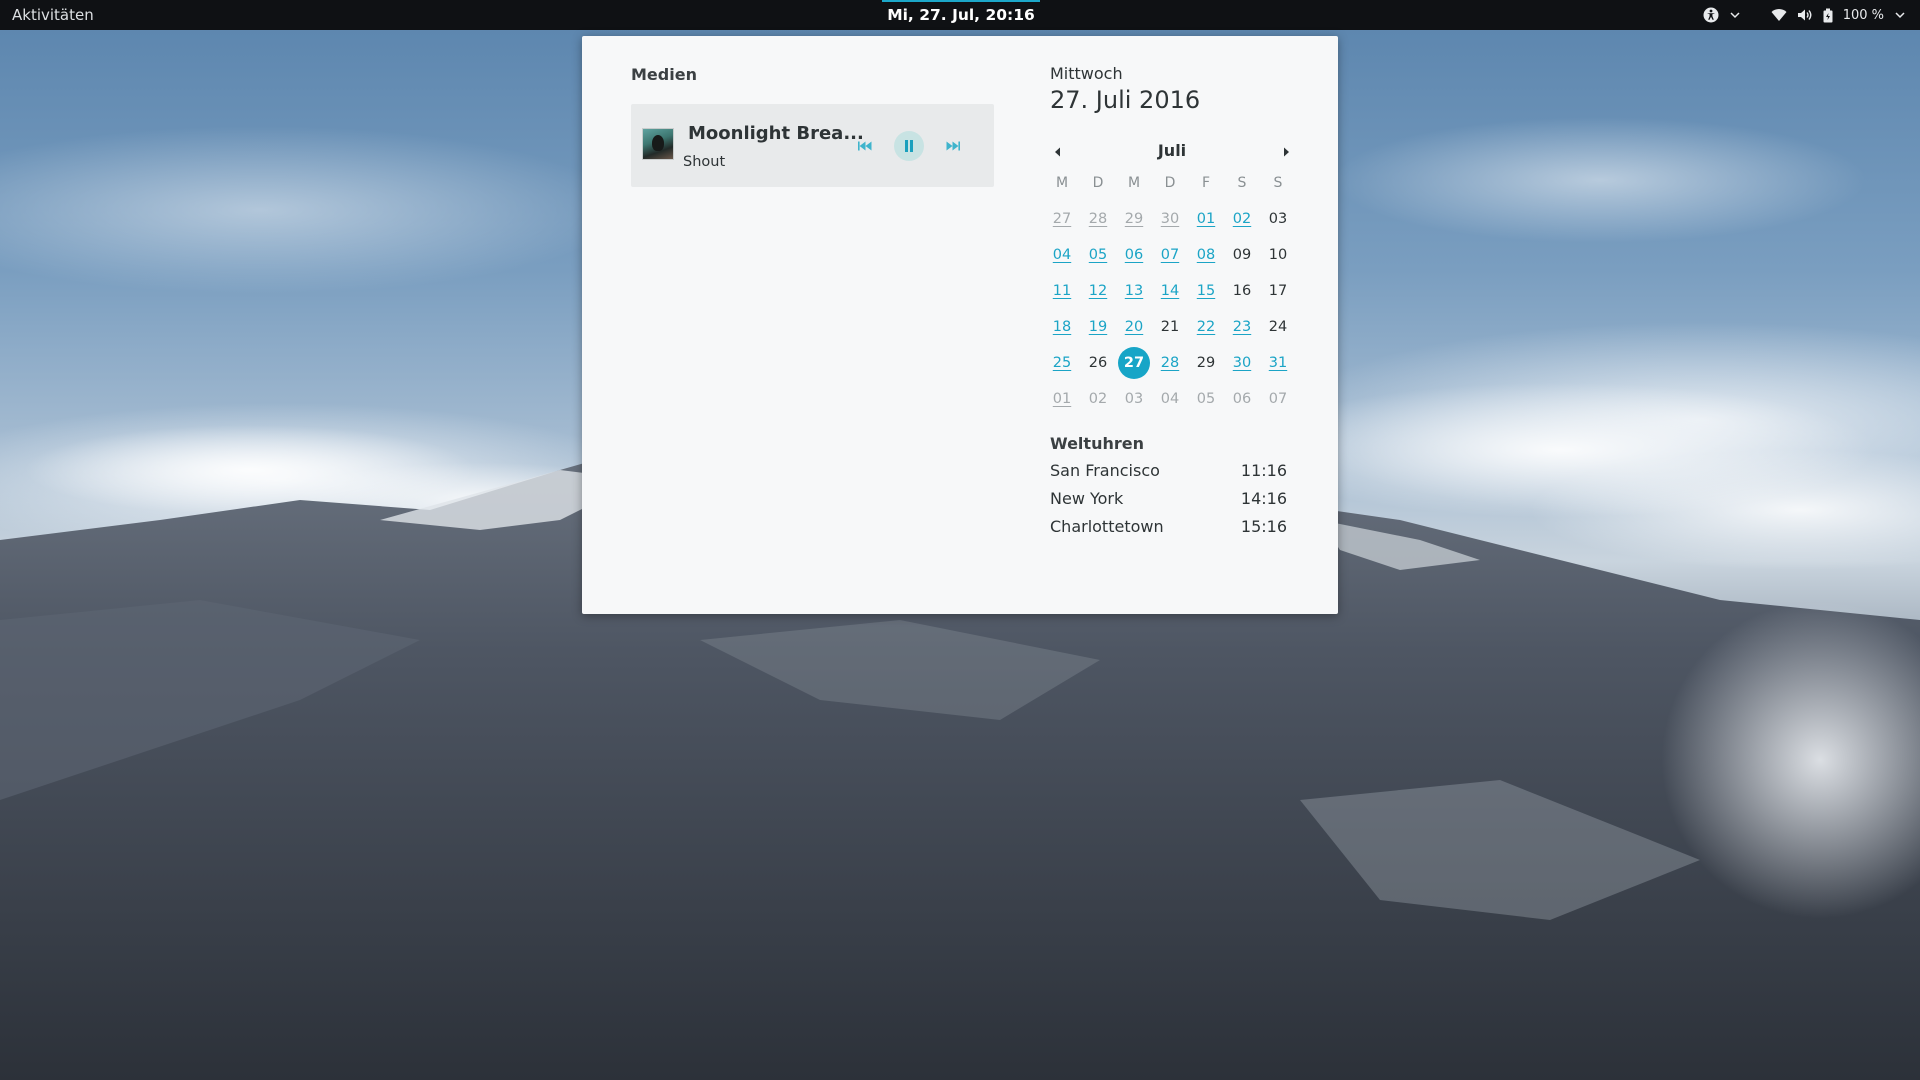 The width and height of the screenshot is (1920, 1080). I want to click on world-clock-city: New York, so click(1087, 498).